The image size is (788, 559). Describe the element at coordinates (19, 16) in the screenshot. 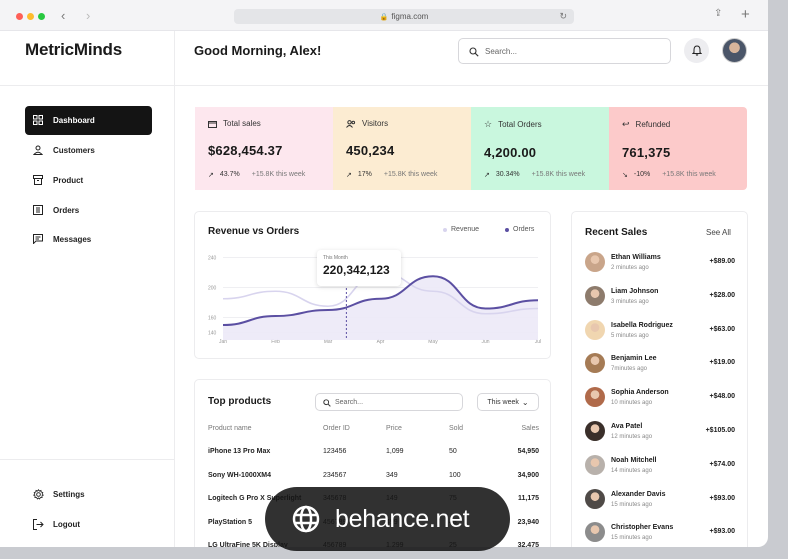

I see `close-window-button` at that location.